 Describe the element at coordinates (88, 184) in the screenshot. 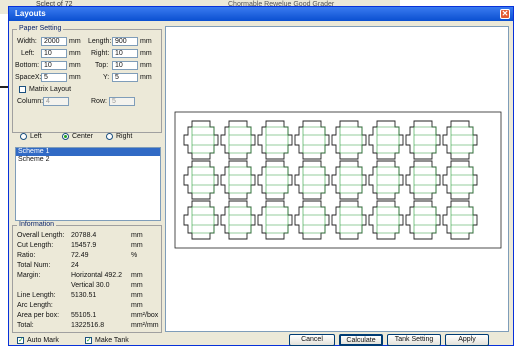

I see `scheme-list: Scheme 1 Scheme 2` at that location.